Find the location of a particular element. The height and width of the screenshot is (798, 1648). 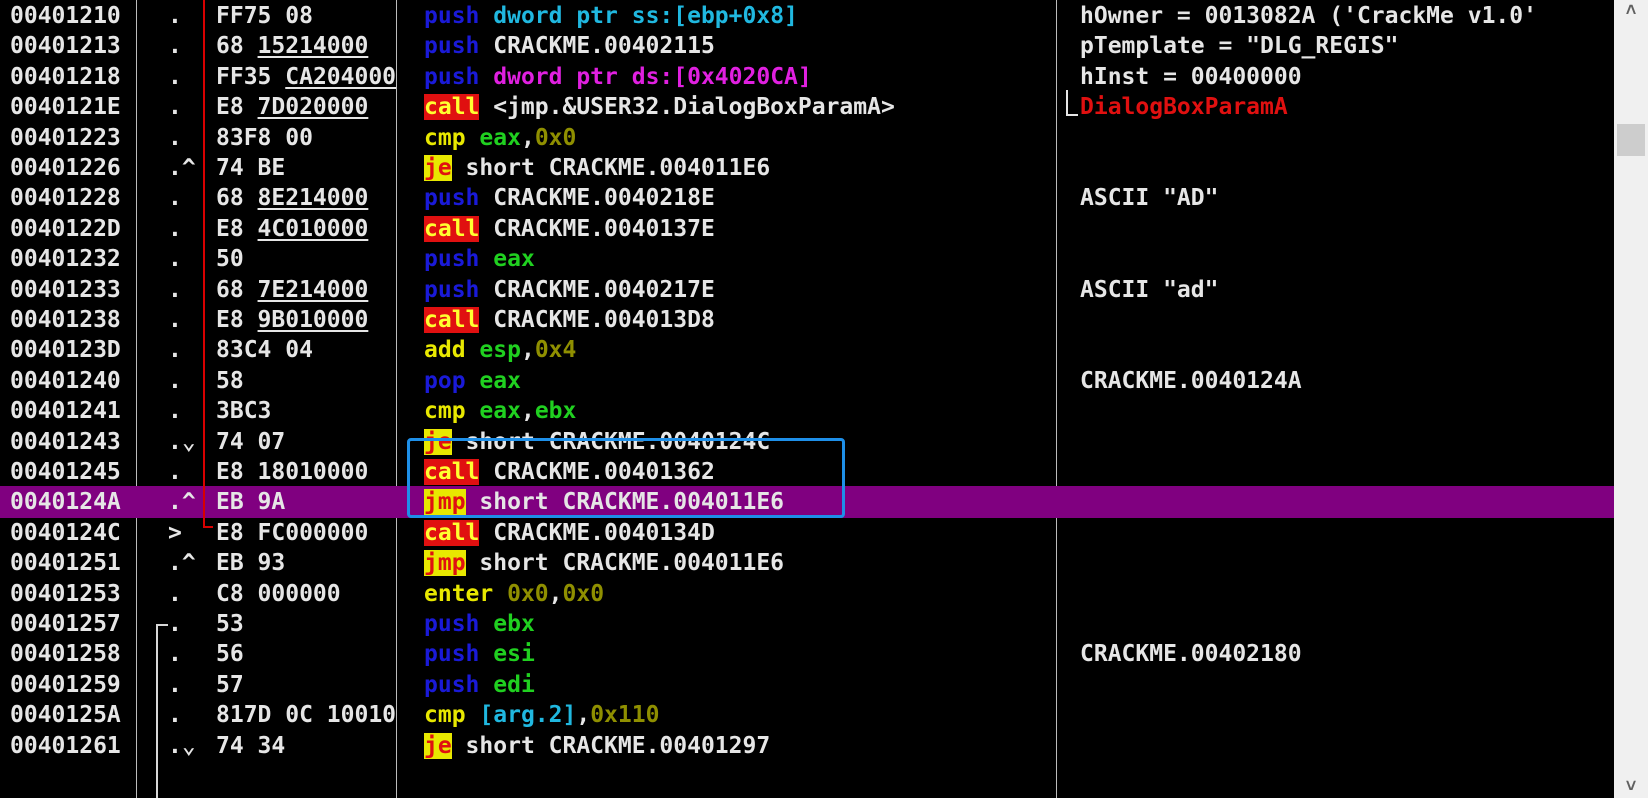

hex-token: 74 07 is located at coordinates (251, 442).